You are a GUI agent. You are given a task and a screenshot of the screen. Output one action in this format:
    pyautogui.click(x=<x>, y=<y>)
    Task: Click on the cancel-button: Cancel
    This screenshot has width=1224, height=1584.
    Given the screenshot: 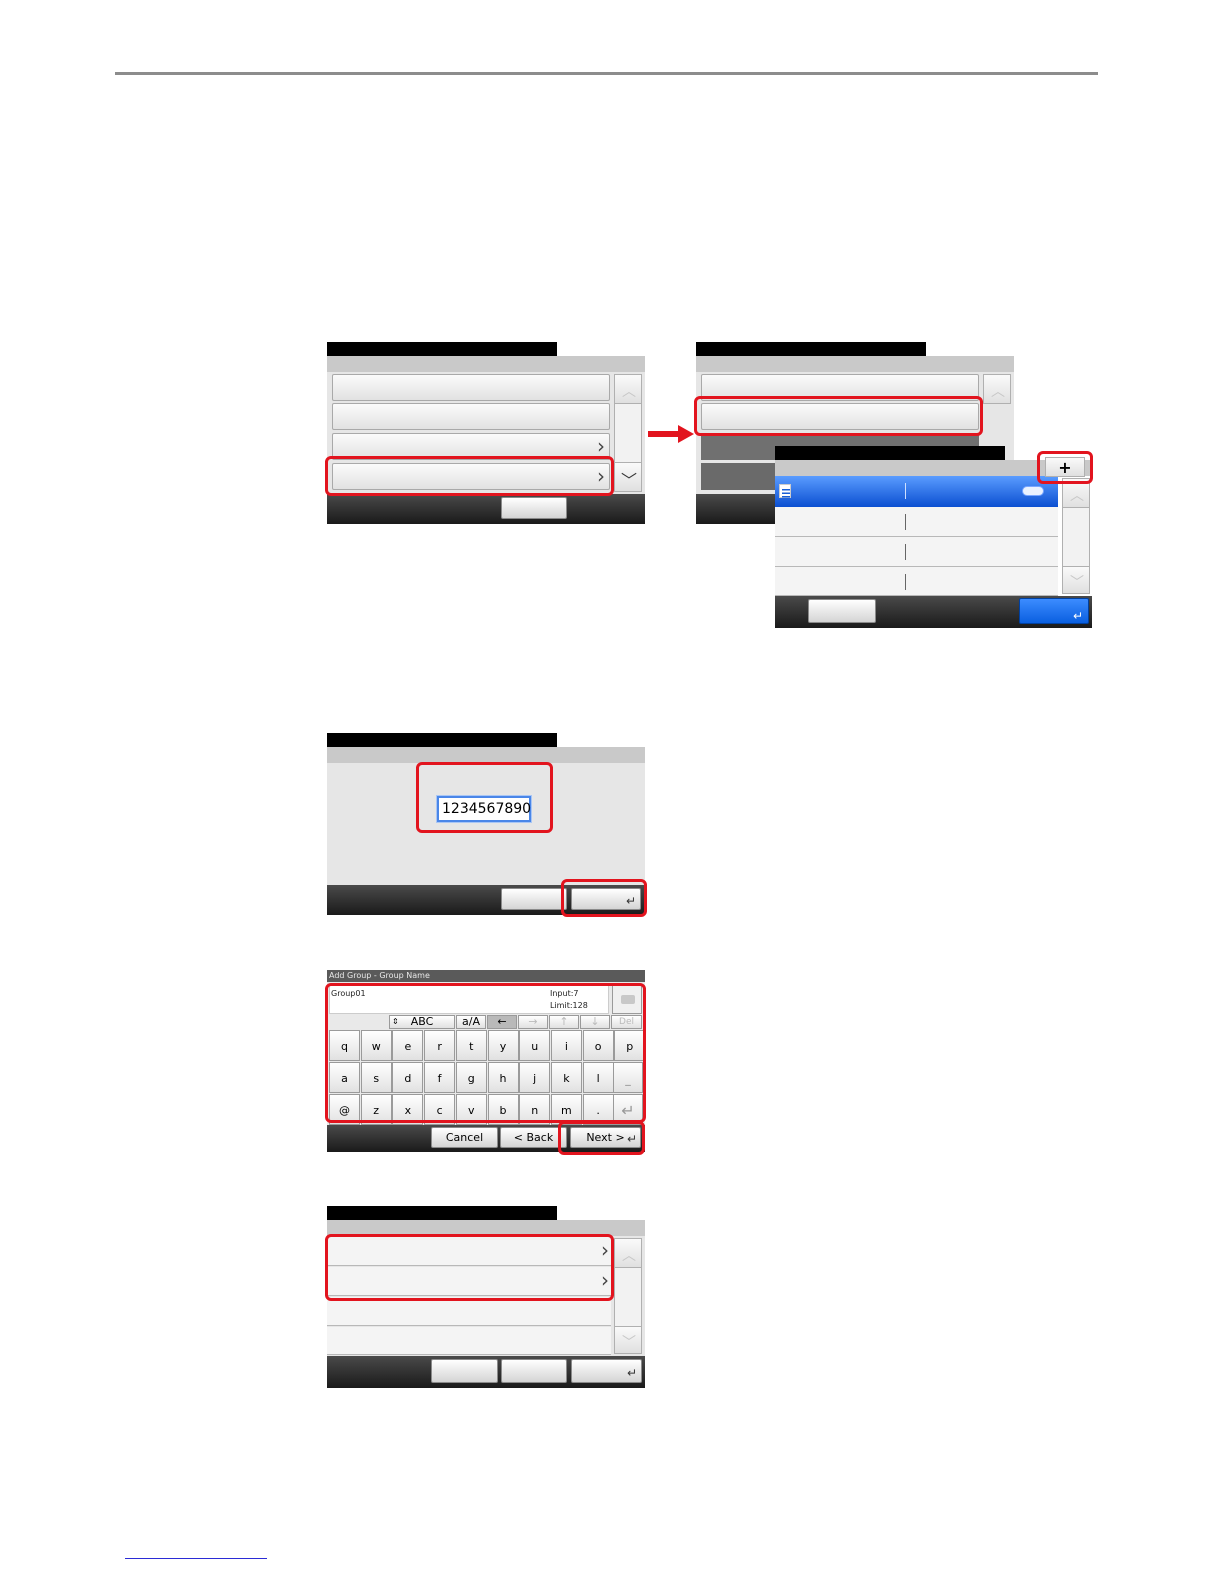 What is the action you would take?
    pyautogui.click(x=464, y=1137)
    